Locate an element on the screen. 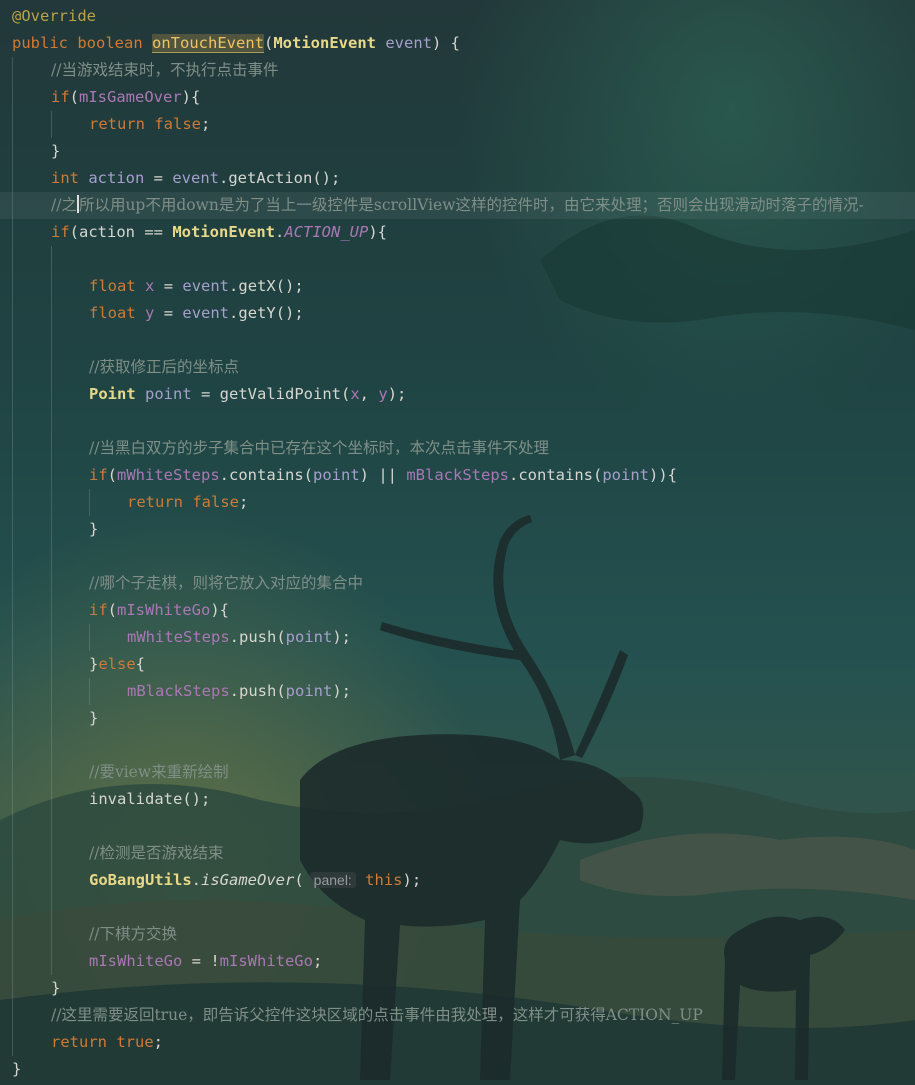 This screenshot has width=915, height=1085. code-line: //获取修正后的坐标点 is located at coordinates (457, 367).